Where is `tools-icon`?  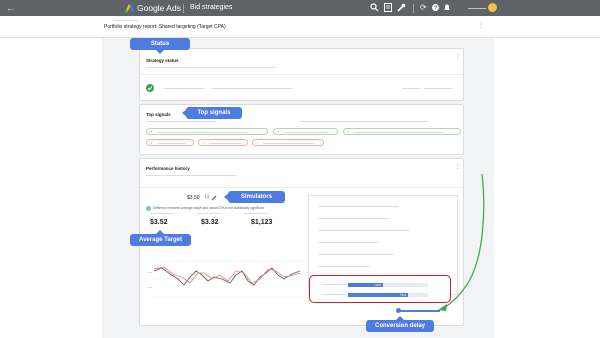 tools-icon is located at coordinates (401, 7).